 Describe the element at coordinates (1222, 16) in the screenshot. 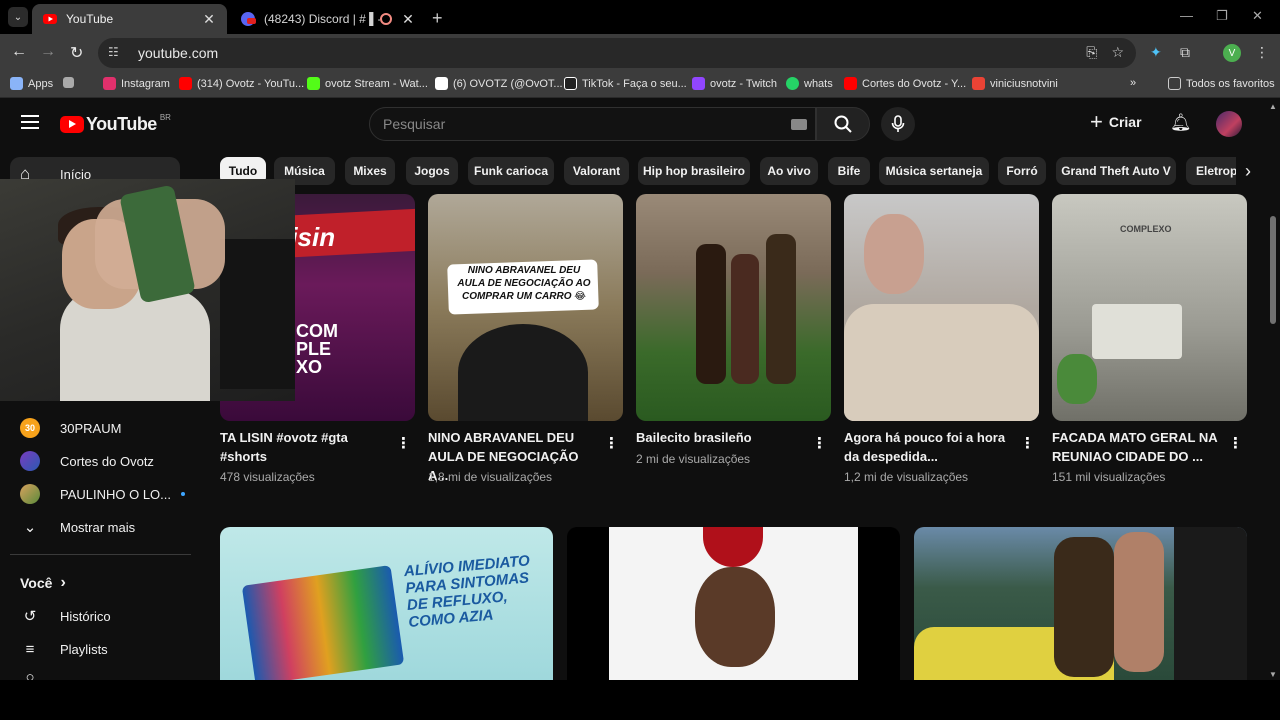

I see `maximize-icon: ❐` at that location.